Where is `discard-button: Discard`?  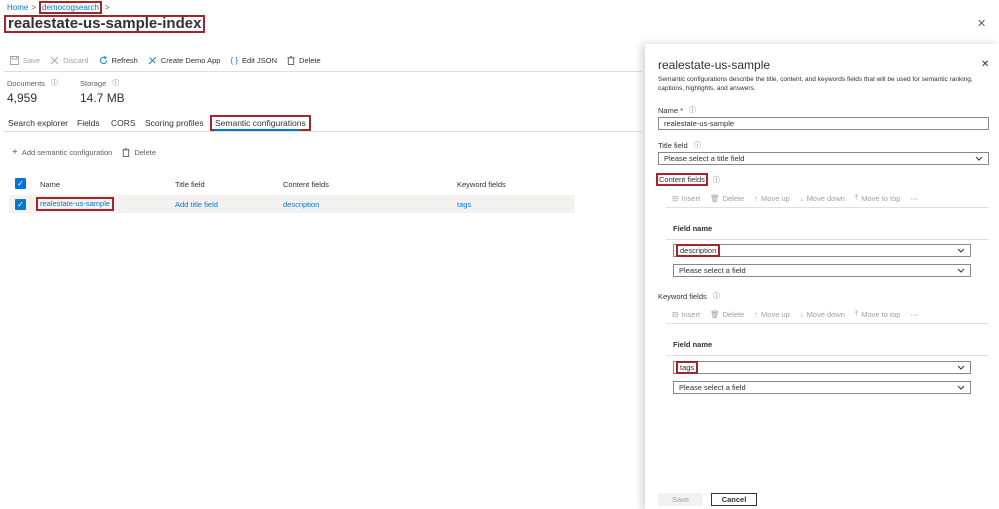 discard-button: Discard is located at coordinates (69, 60).